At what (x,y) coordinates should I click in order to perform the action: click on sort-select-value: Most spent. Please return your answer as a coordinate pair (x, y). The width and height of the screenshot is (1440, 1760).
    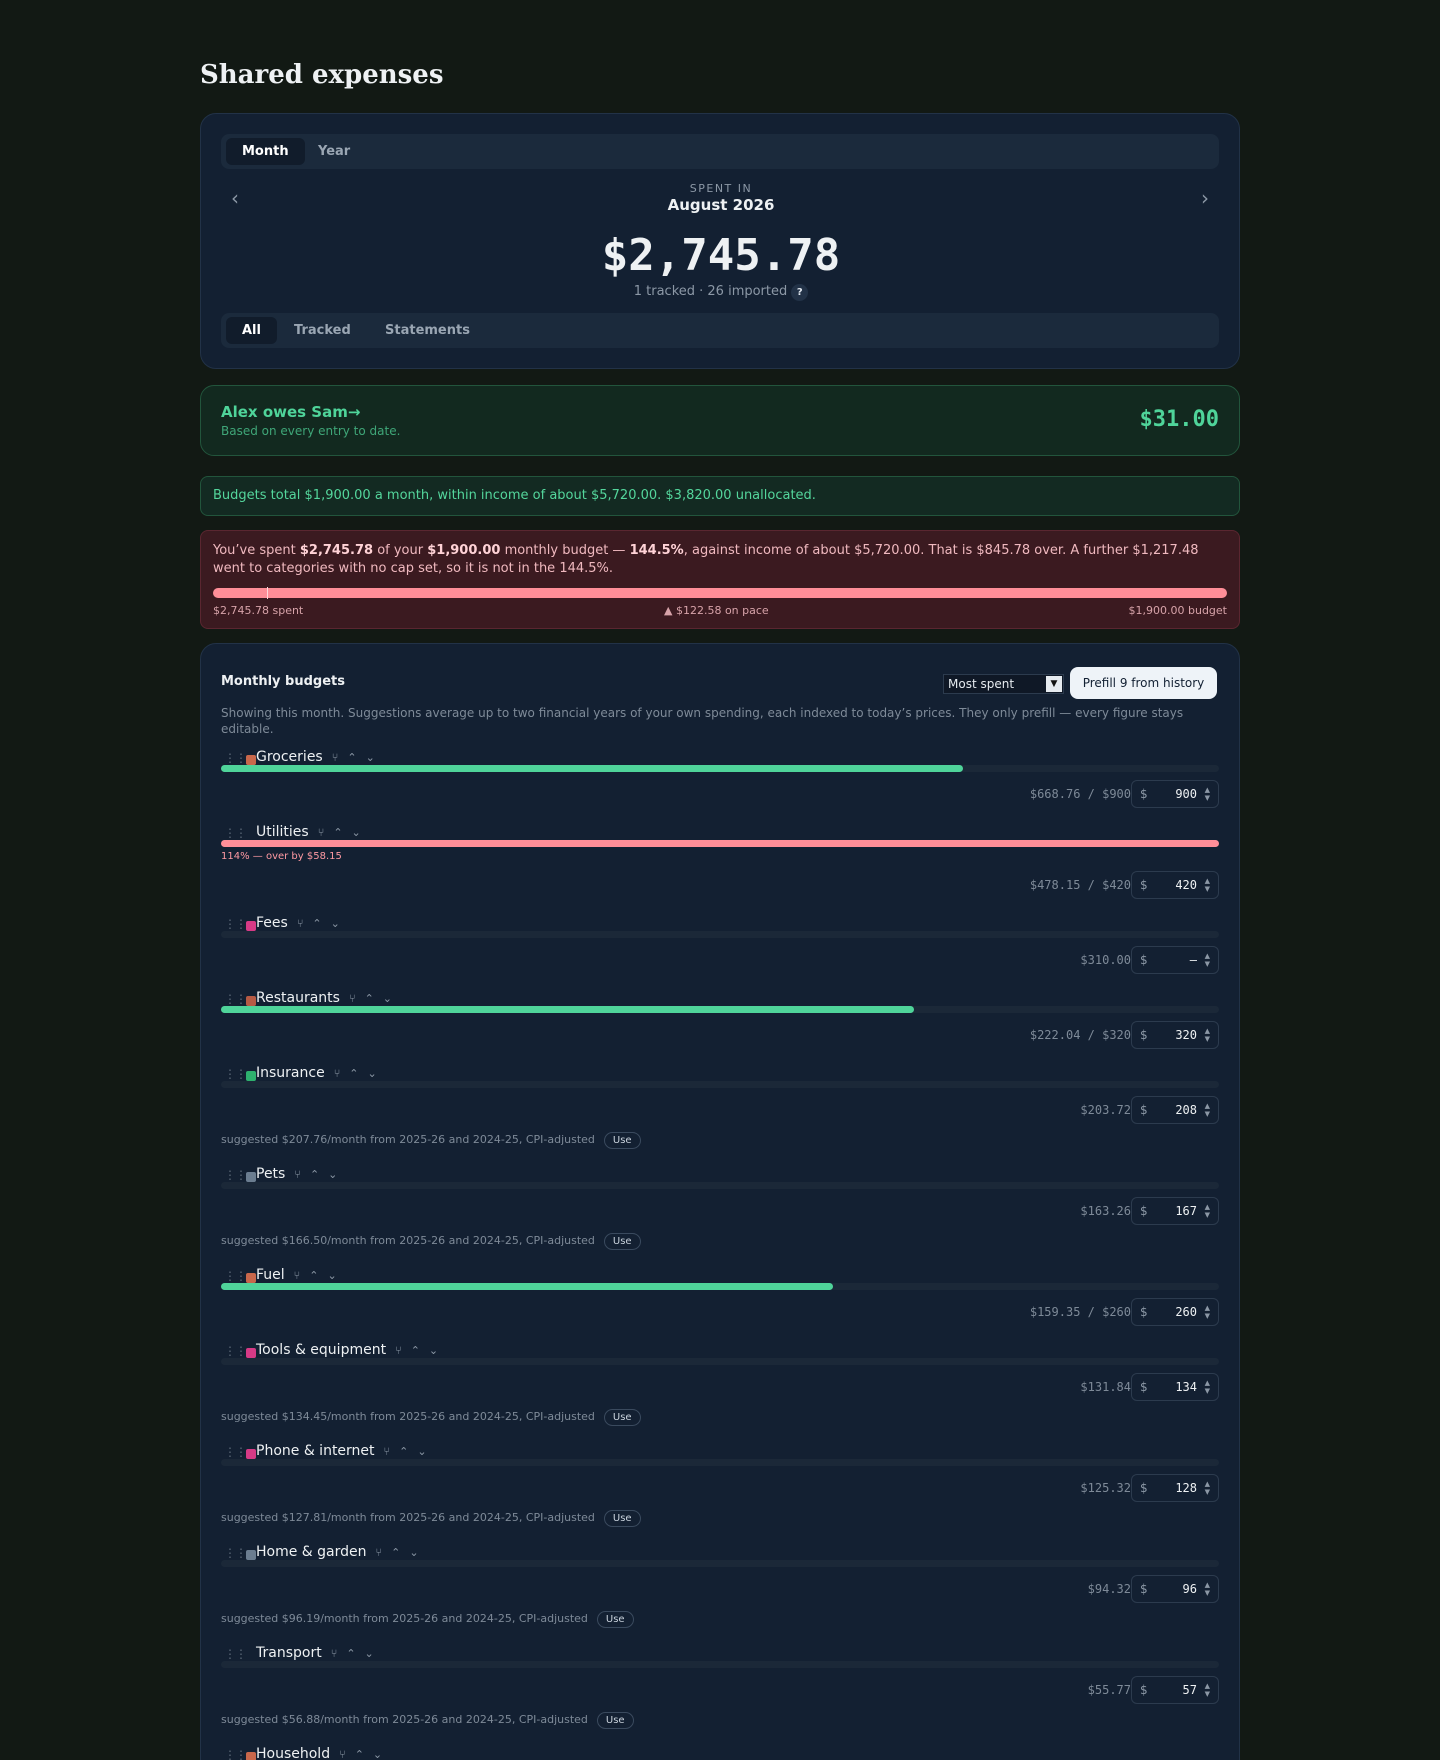
    Looking at the image, I should click on (981, 684).